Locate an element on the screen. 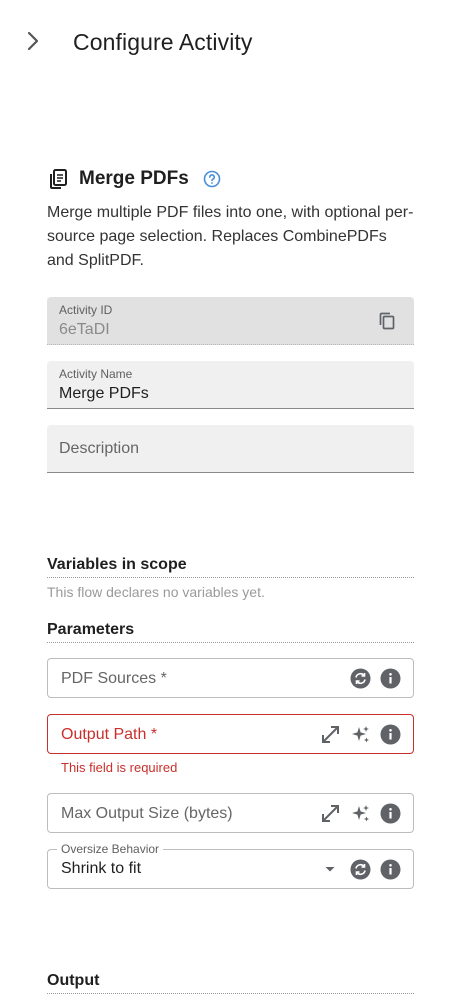  panel-header: Configure Activity is located at coordinates (235, 42).